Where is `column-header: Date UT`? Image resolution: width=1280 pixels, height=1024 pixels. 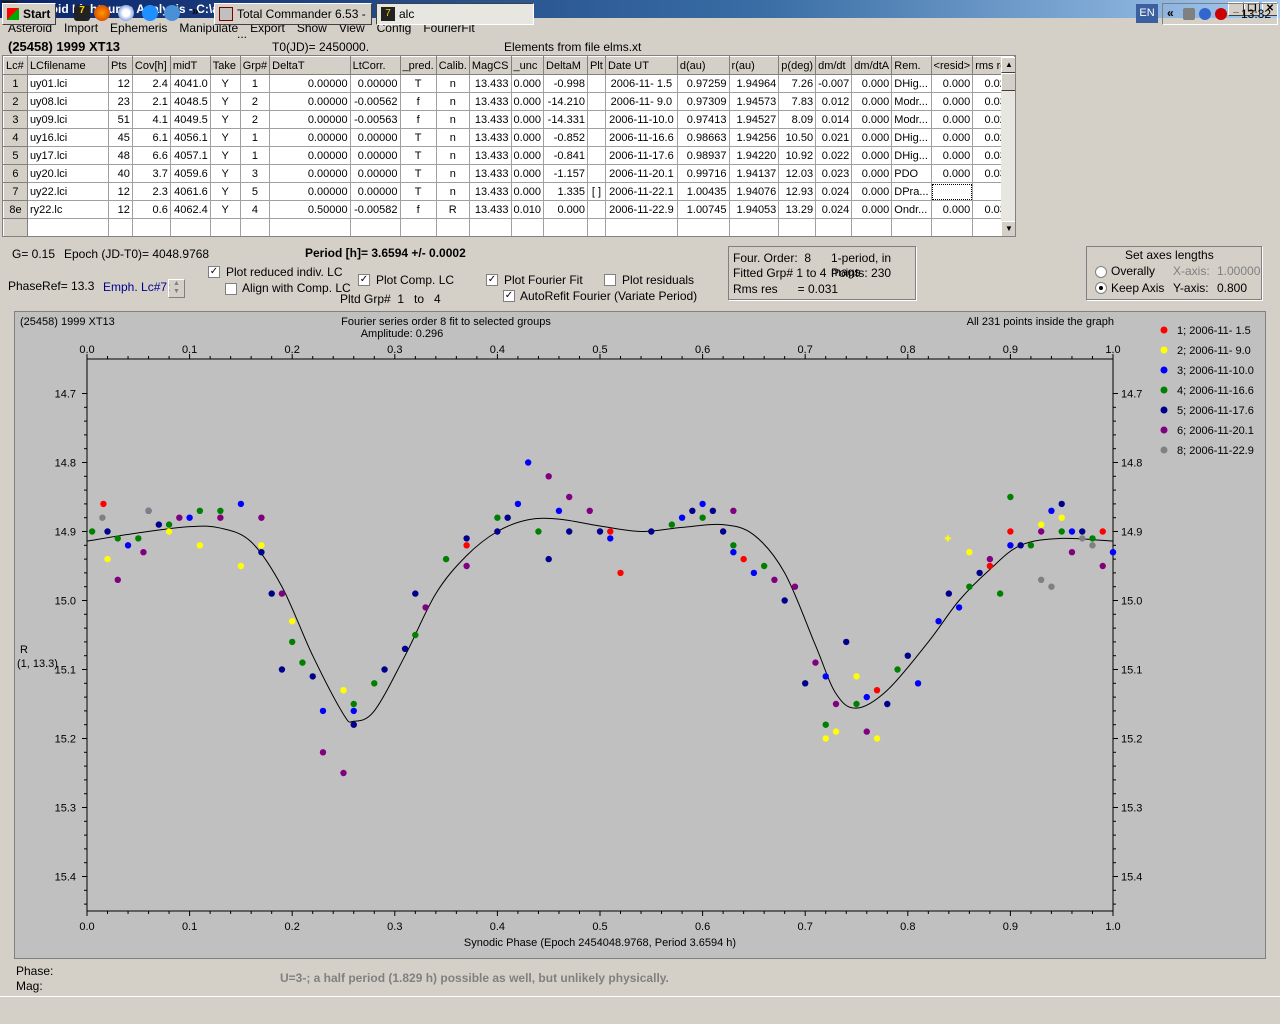 column-header: Date UT is located at coordinates (641, 65).